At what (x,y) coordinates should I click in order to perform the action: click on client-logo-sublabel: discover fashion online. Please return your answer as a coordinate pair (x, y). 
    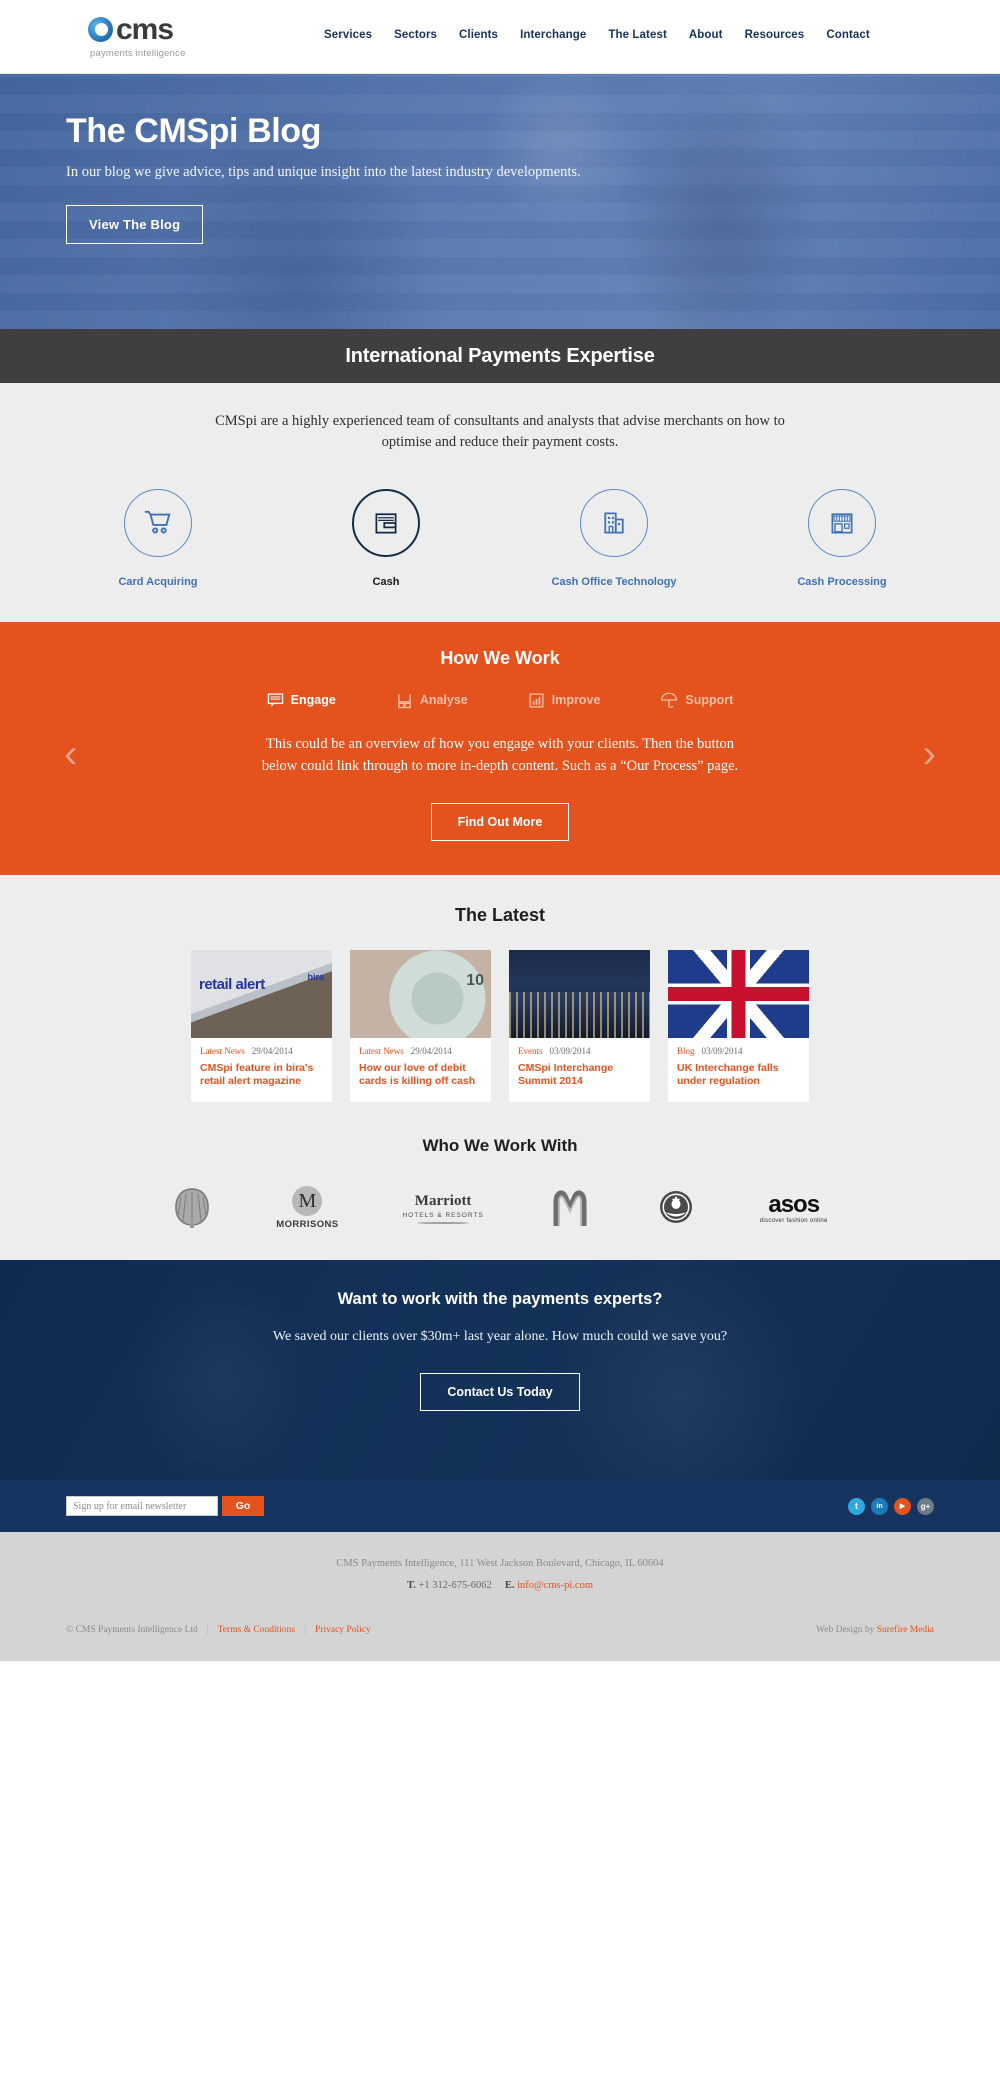
    Looking at the image, I should click on (793, 1220).